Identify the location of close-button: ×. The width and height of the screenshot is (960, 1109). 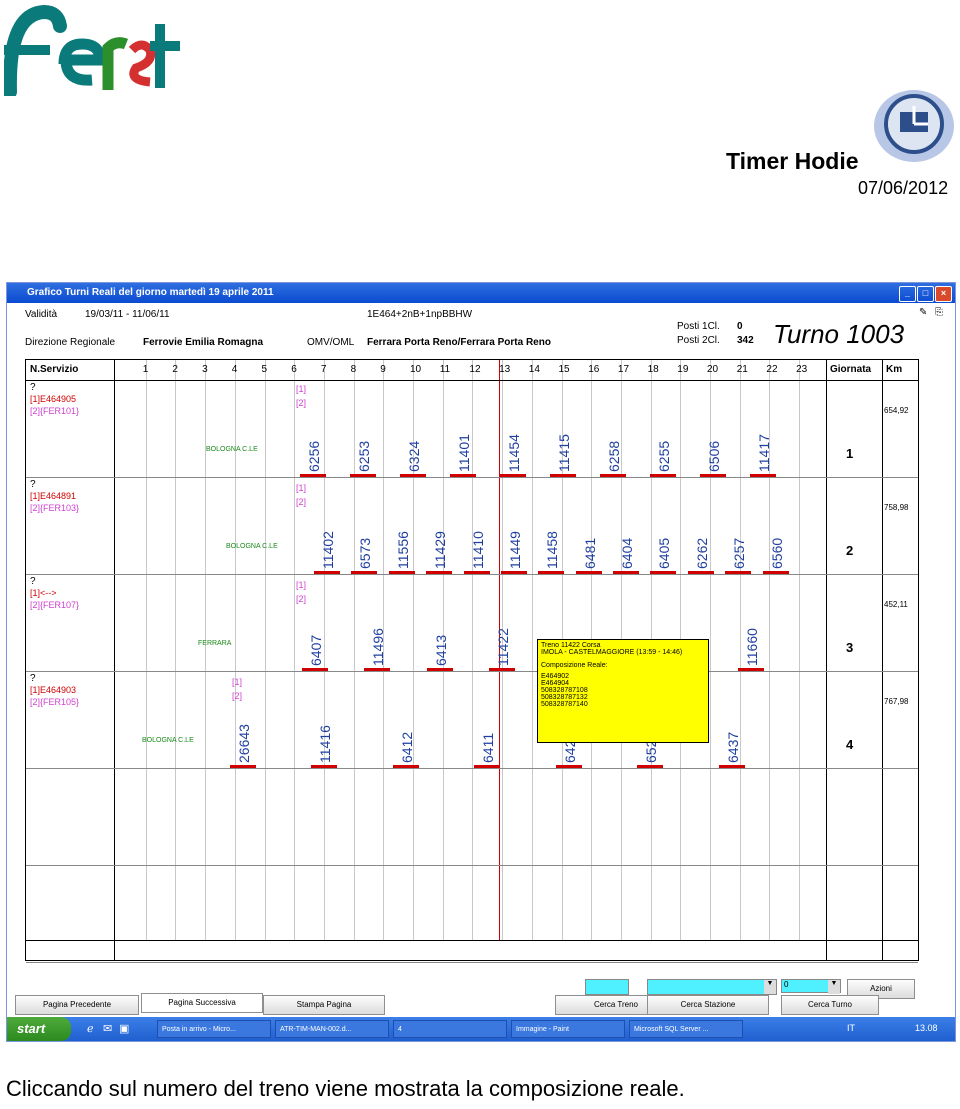
(943, 294).